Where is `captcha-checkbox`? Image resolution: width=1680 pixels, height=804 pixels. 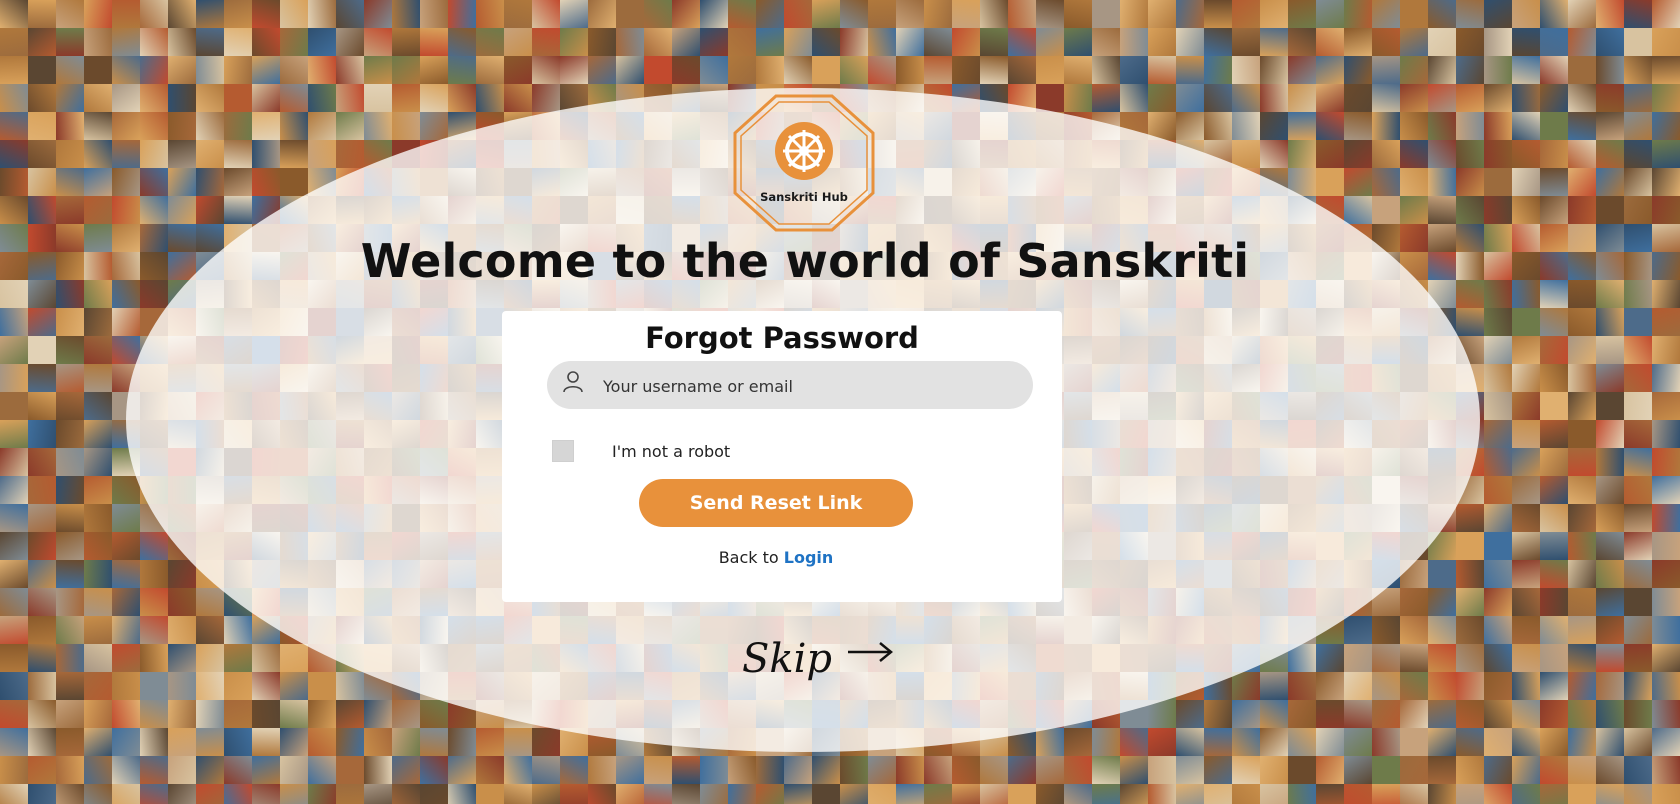 captcha-checkbox is located at coordinates (563, 451).